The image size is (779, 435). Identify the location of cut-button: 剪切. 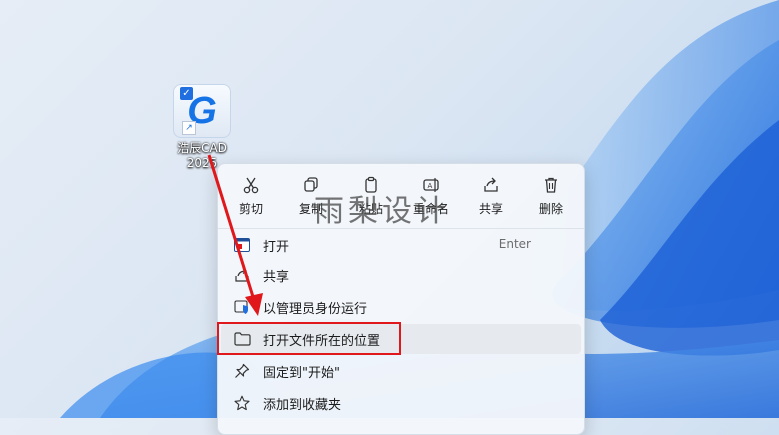
(251, 198).